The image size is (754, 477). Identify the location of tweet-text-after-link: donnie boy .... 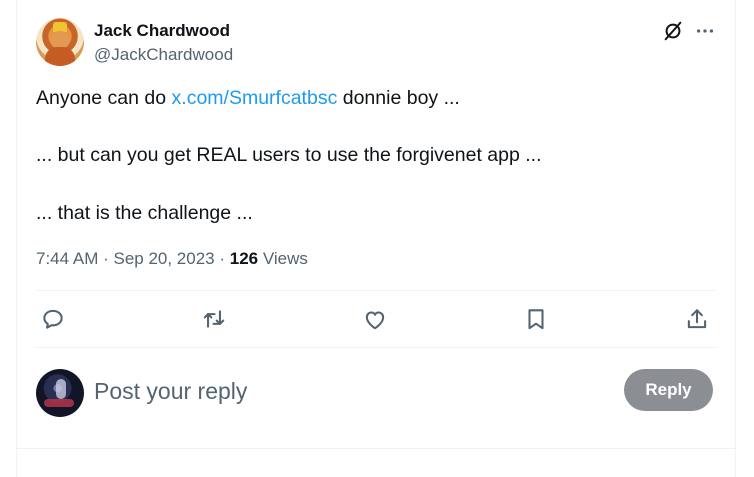
(398, 98).